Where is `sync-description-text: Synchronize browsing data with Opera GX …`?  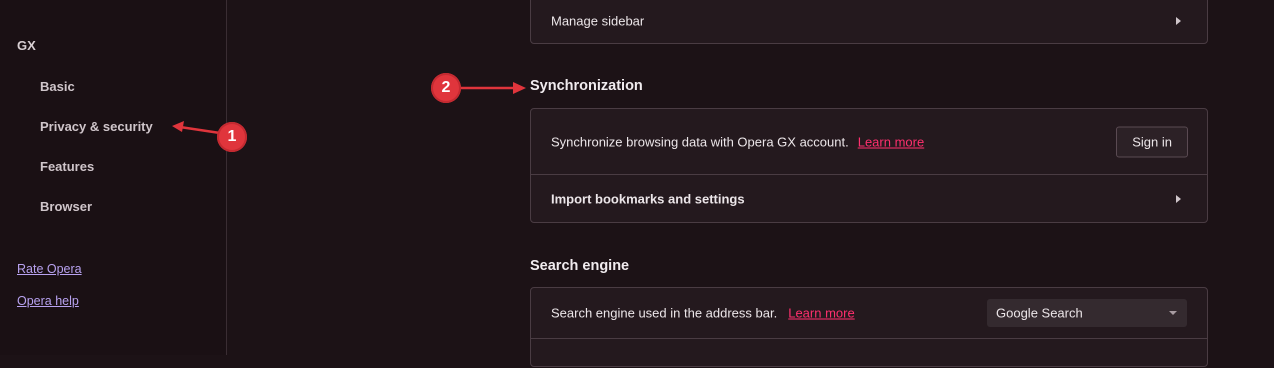
sync-description-text: Synchronize browsing data with Opera GX … is located at coordinates (700, 141).